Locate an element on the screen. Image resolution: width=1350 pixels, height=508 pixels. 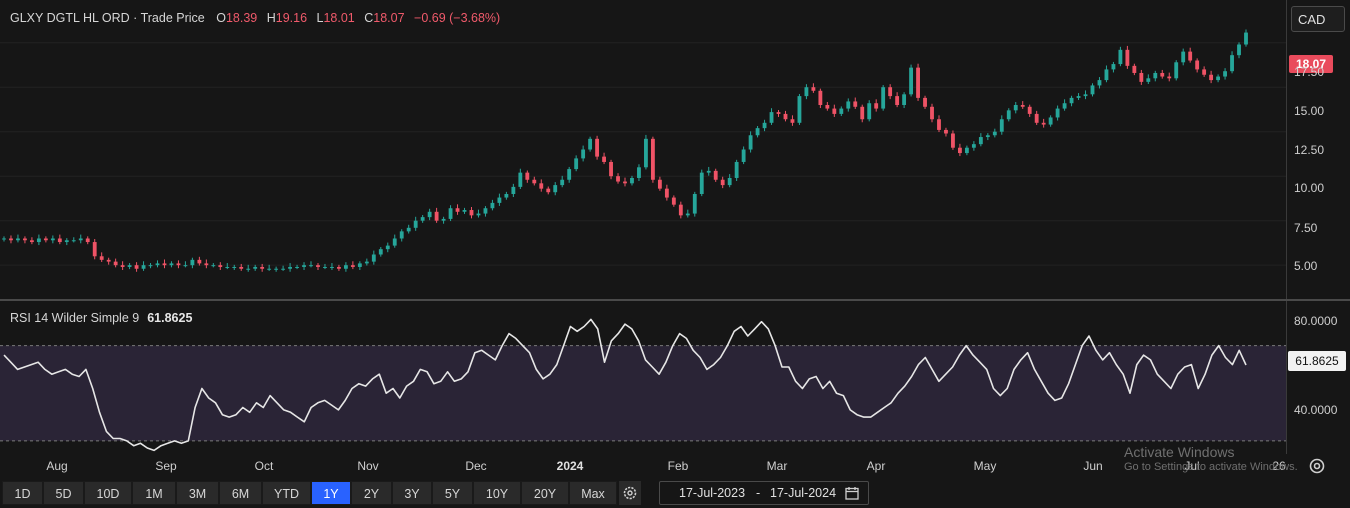
date-from: 17-Jul-2023 is located at coordinates (712, 493).